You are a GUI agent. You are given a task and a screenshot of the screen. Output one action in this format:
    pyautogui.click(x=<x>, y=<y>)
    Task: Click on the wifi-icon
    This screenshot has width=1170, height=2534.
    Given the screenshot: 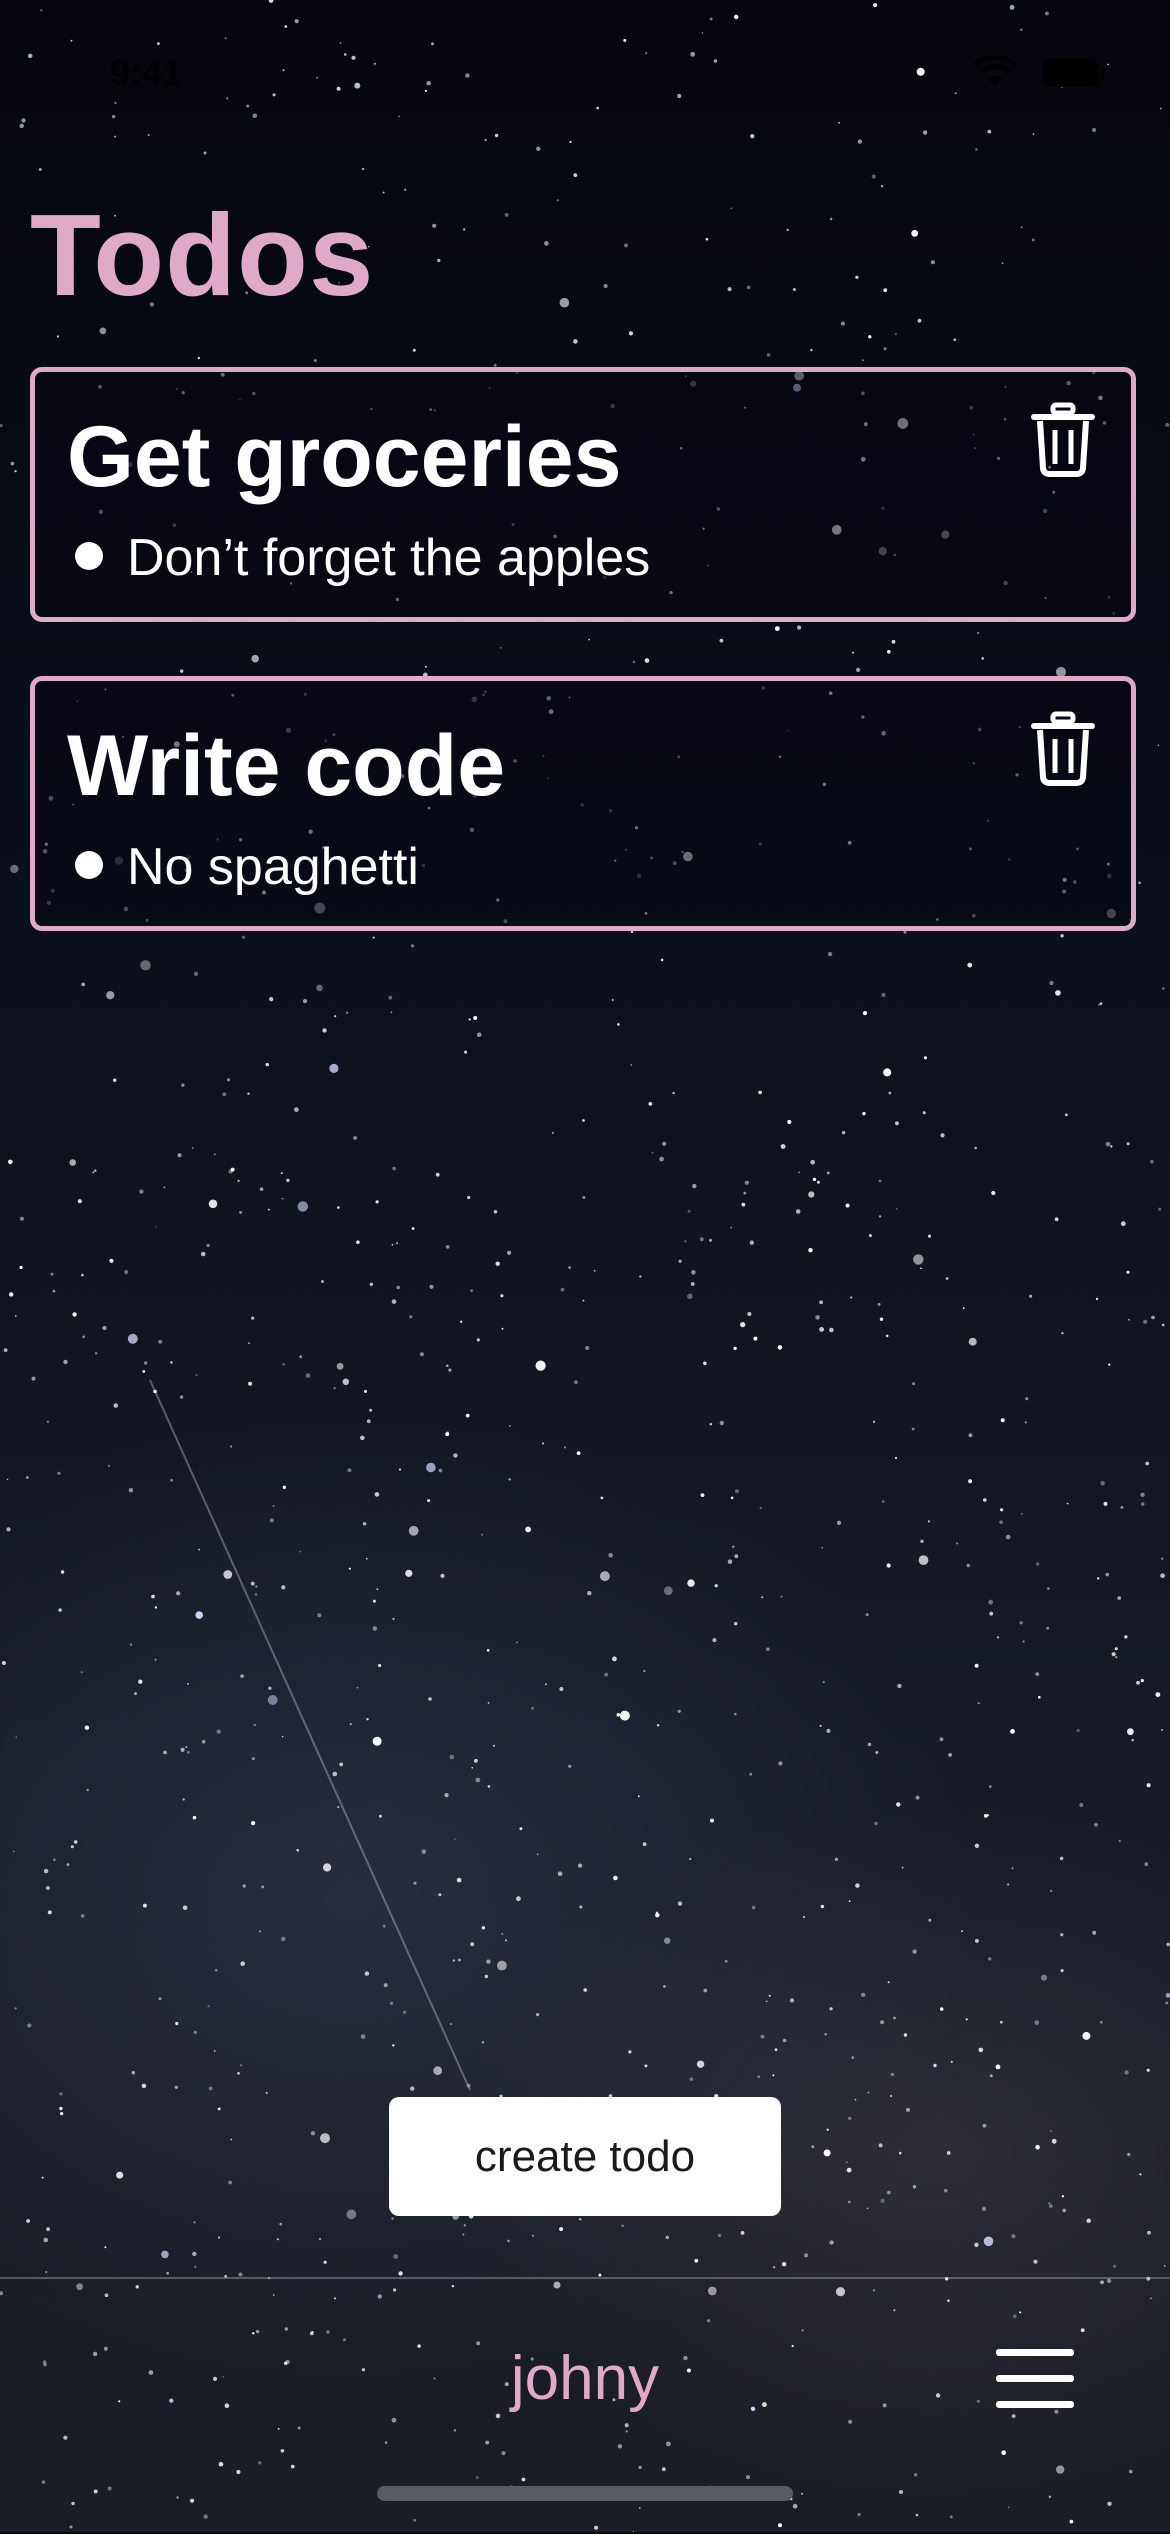 What is the action you would take?
    pyautogui.click(x=995, y=71)
    